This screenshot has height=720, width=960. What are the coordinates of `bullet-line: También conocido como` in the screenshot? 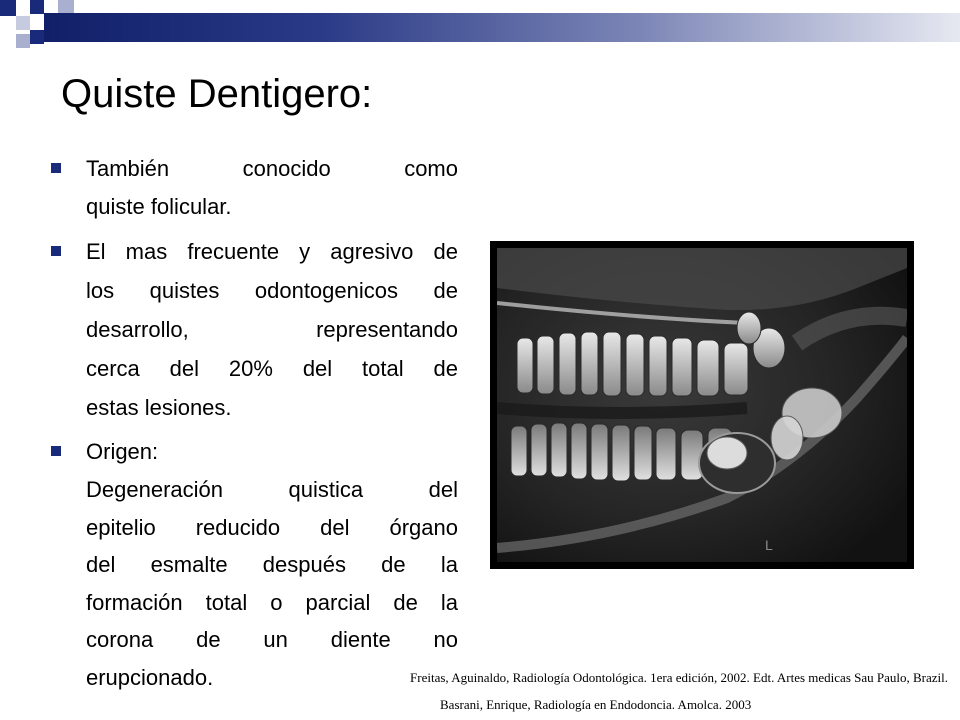 It's located at (272, 168).